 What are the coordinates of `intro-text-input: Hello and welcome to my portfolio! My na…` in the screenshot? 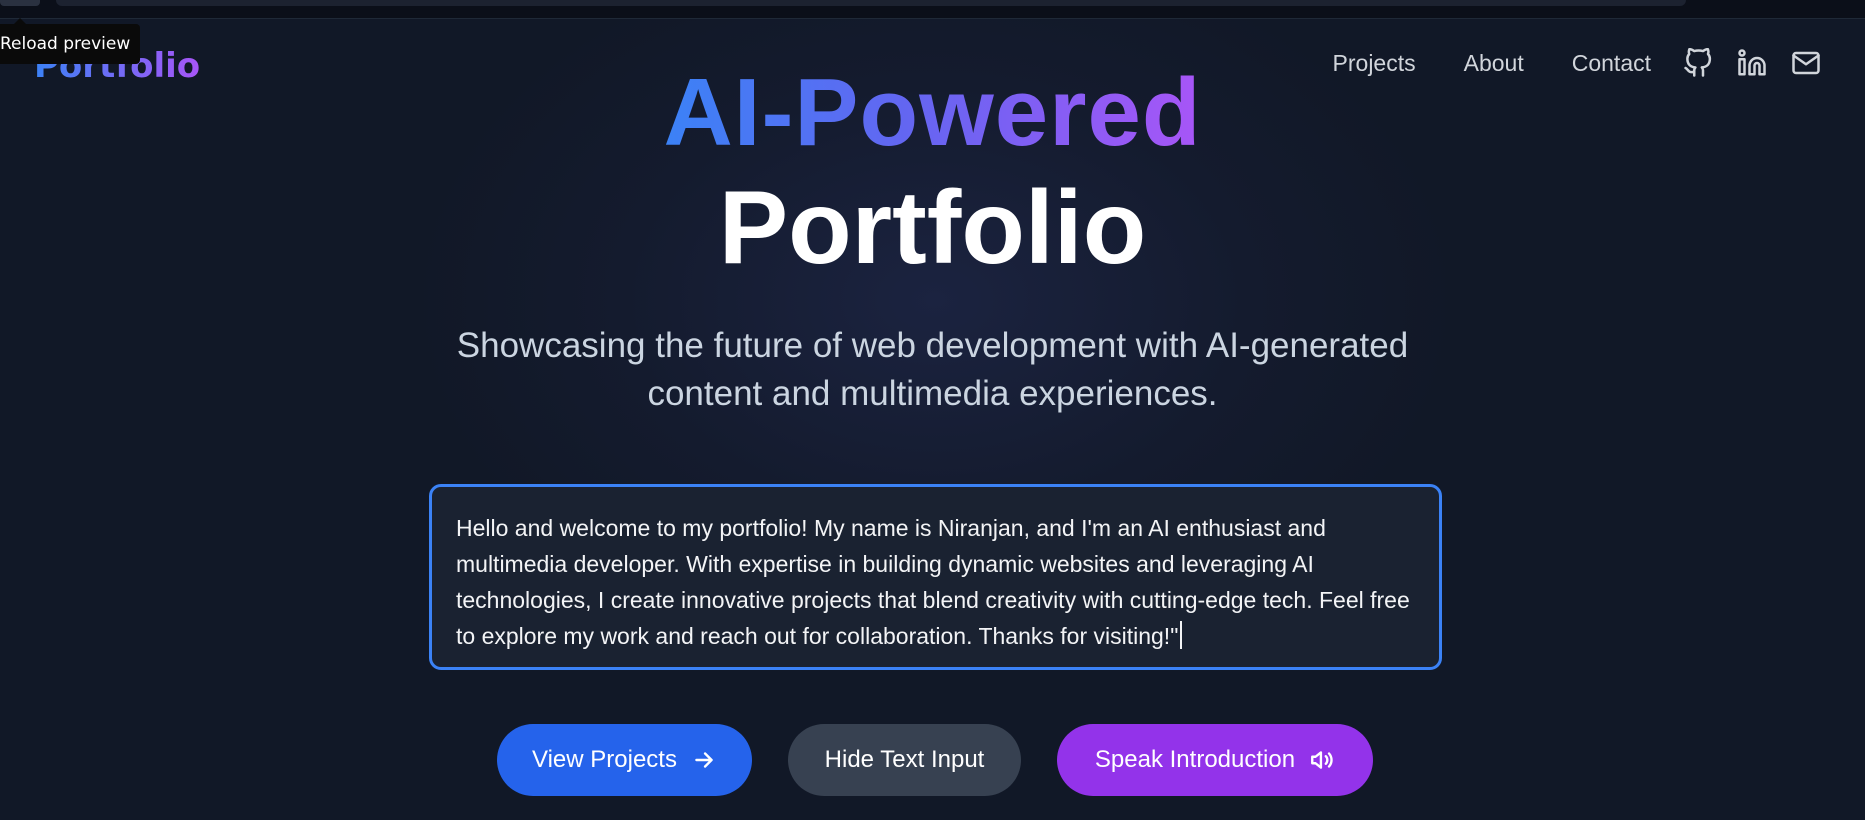 It's located at (935, 577).